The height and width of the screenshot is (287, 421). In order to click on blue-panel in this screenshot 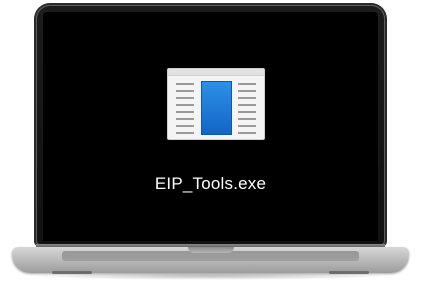, I will do `click(216, 108)`.